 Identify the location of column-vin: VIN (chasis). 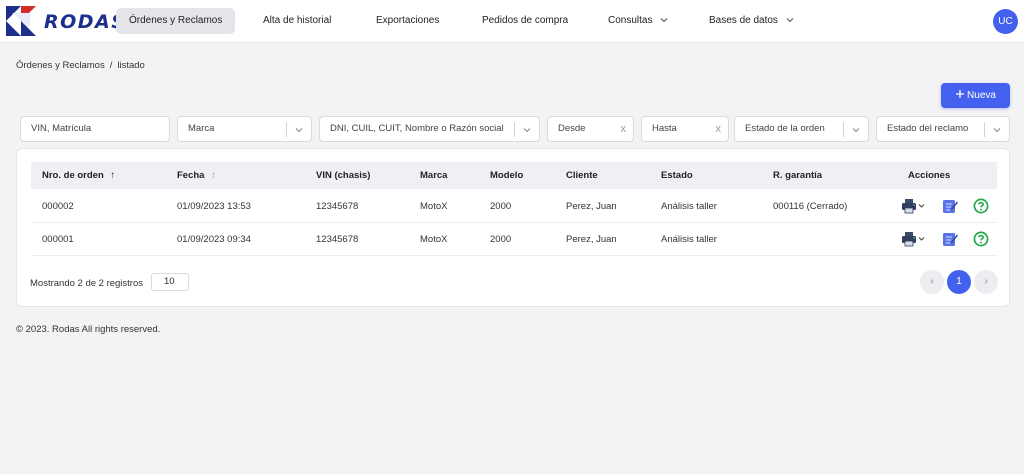
(343, 175).